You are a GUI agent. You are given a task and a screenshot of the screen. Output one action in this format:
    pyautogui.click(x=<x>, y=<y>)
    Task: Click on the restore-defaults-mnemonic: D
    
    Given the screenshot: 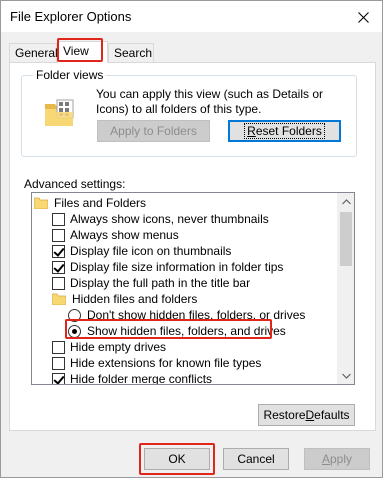 What is the action you would take?
    pyautogui.click(x=310, y=415)
    